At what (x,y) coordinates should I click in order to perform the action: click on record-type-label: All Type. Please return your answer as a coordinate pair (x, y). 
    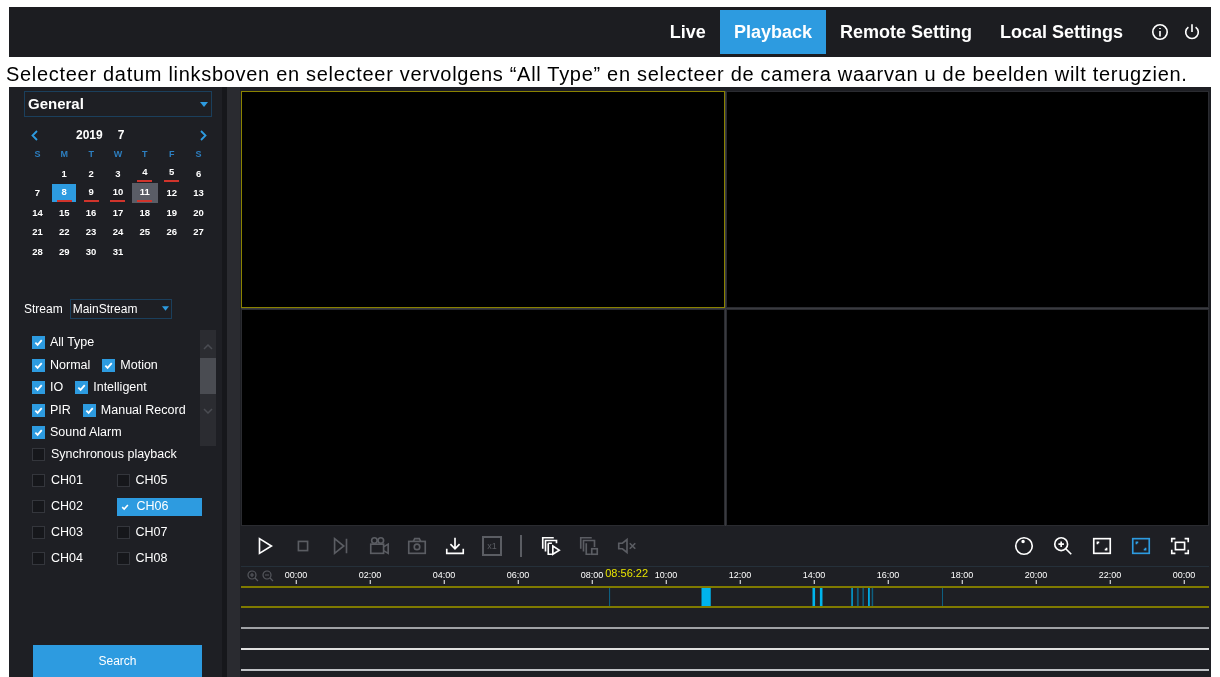
    Looking at the image, I should click on (72, 343).